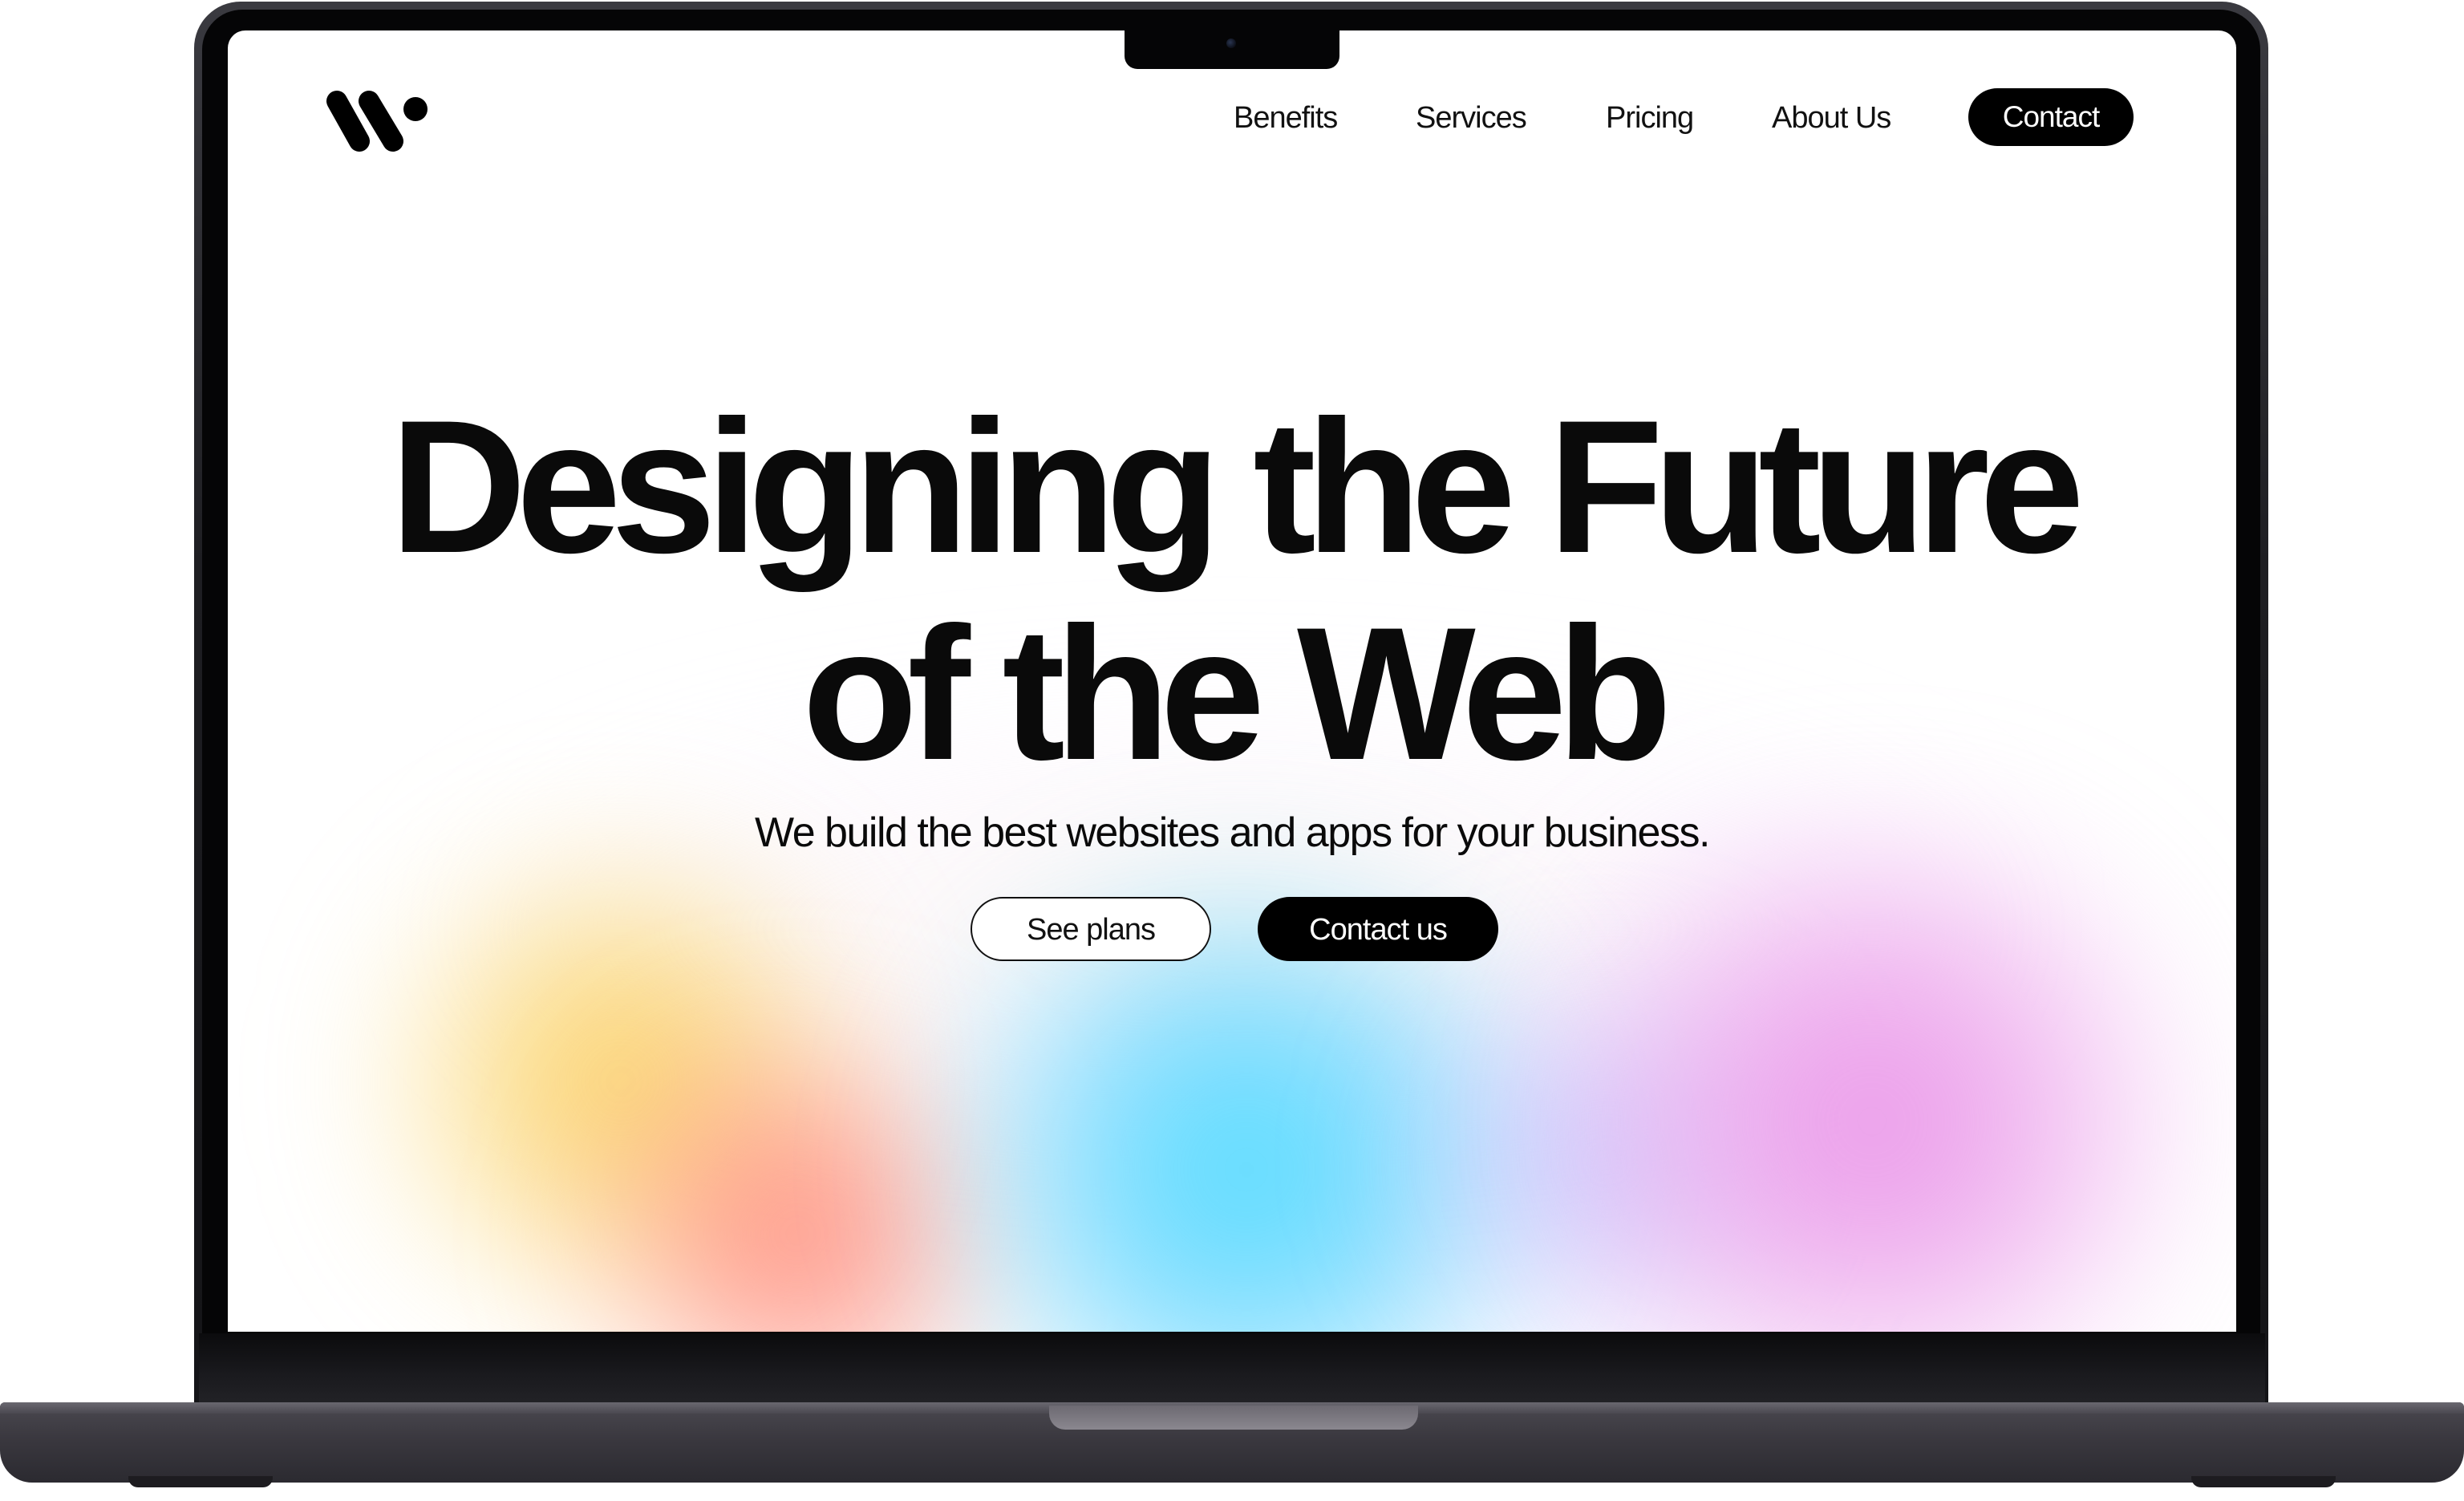 The height and width of the screenshot is (1501, 2464). Describe the element at coordinates (1237, 487) in the screenshot. I see `hero-title-line-1: Designing the Future` at that location.